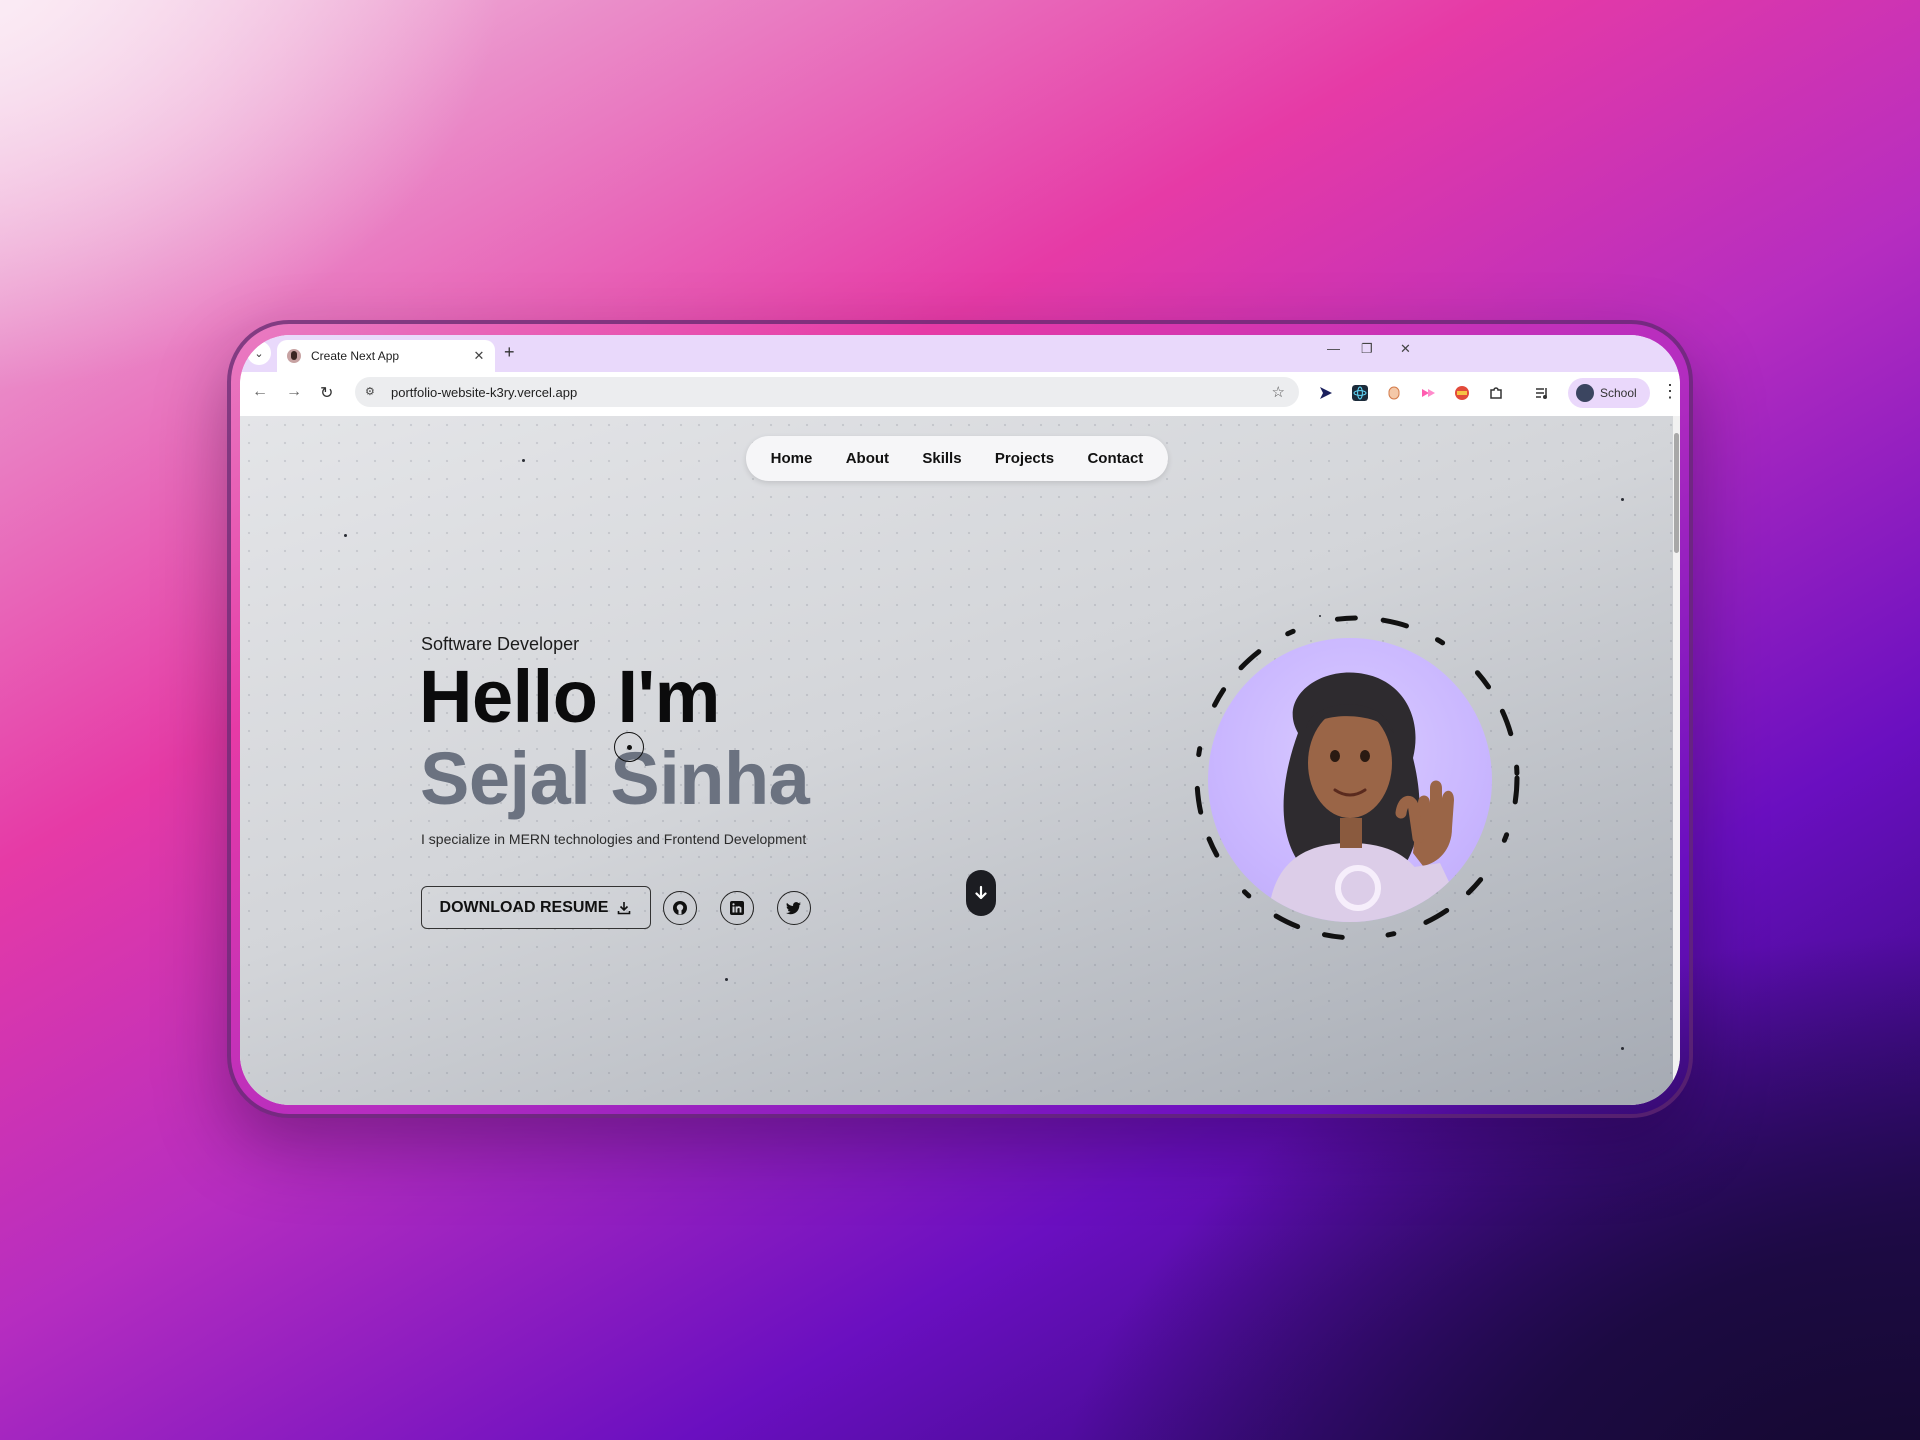  I want to click on hero-greeting: Hello I'm, so click(569, 696).